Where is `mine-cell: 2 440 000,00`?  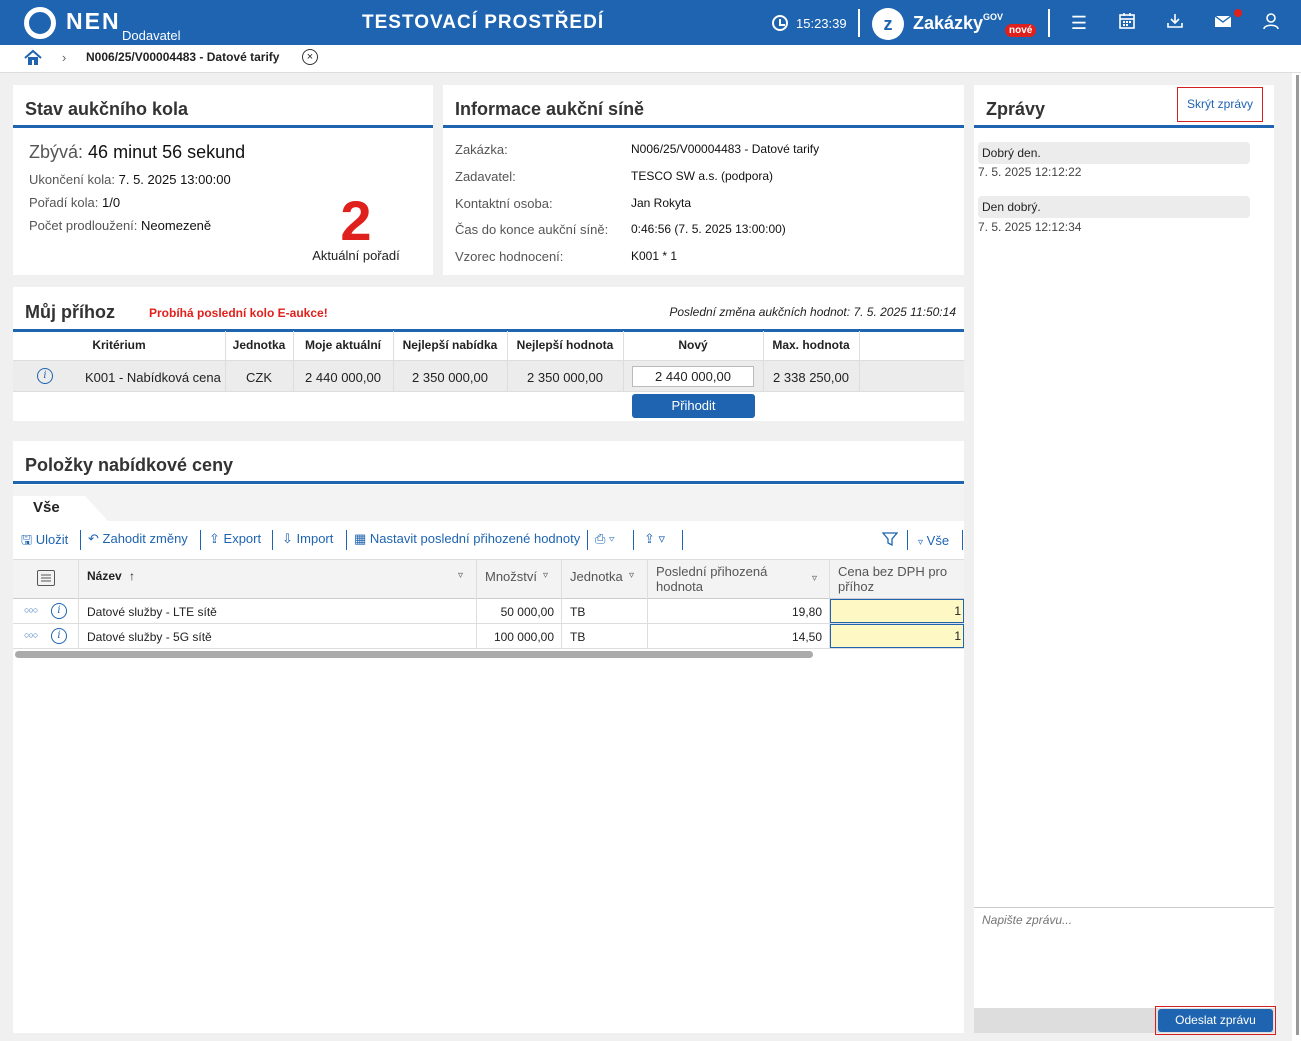 mine-cell: 2 440 000,00 is located at coordinates (343, 377).